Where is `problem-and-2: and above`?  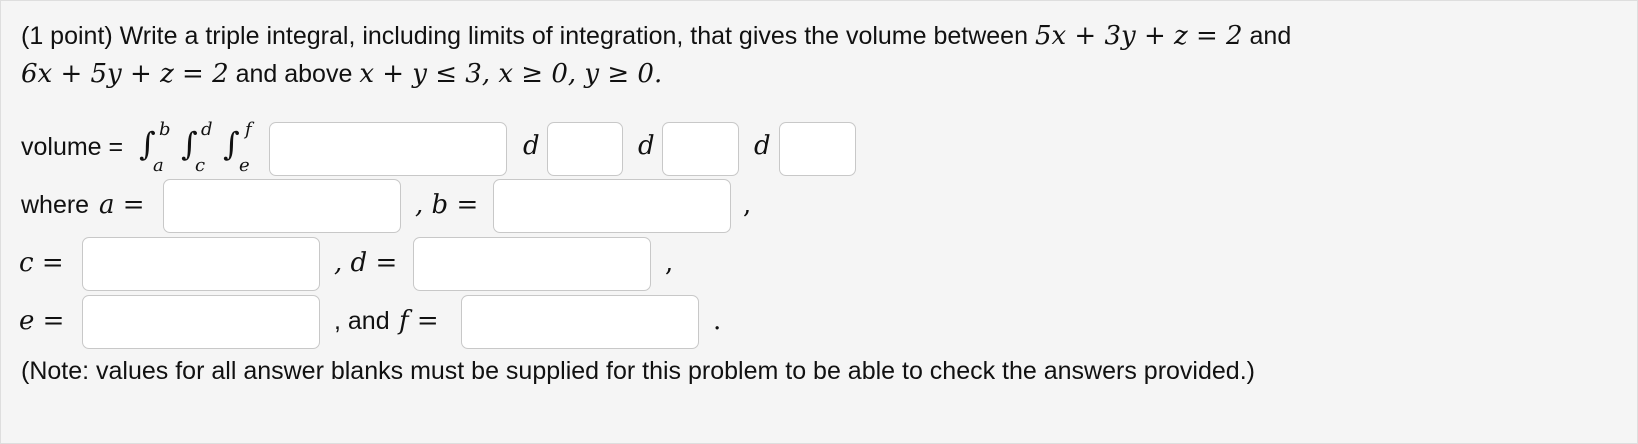 problem-and-2: and above is located at coordinates (294, 74).